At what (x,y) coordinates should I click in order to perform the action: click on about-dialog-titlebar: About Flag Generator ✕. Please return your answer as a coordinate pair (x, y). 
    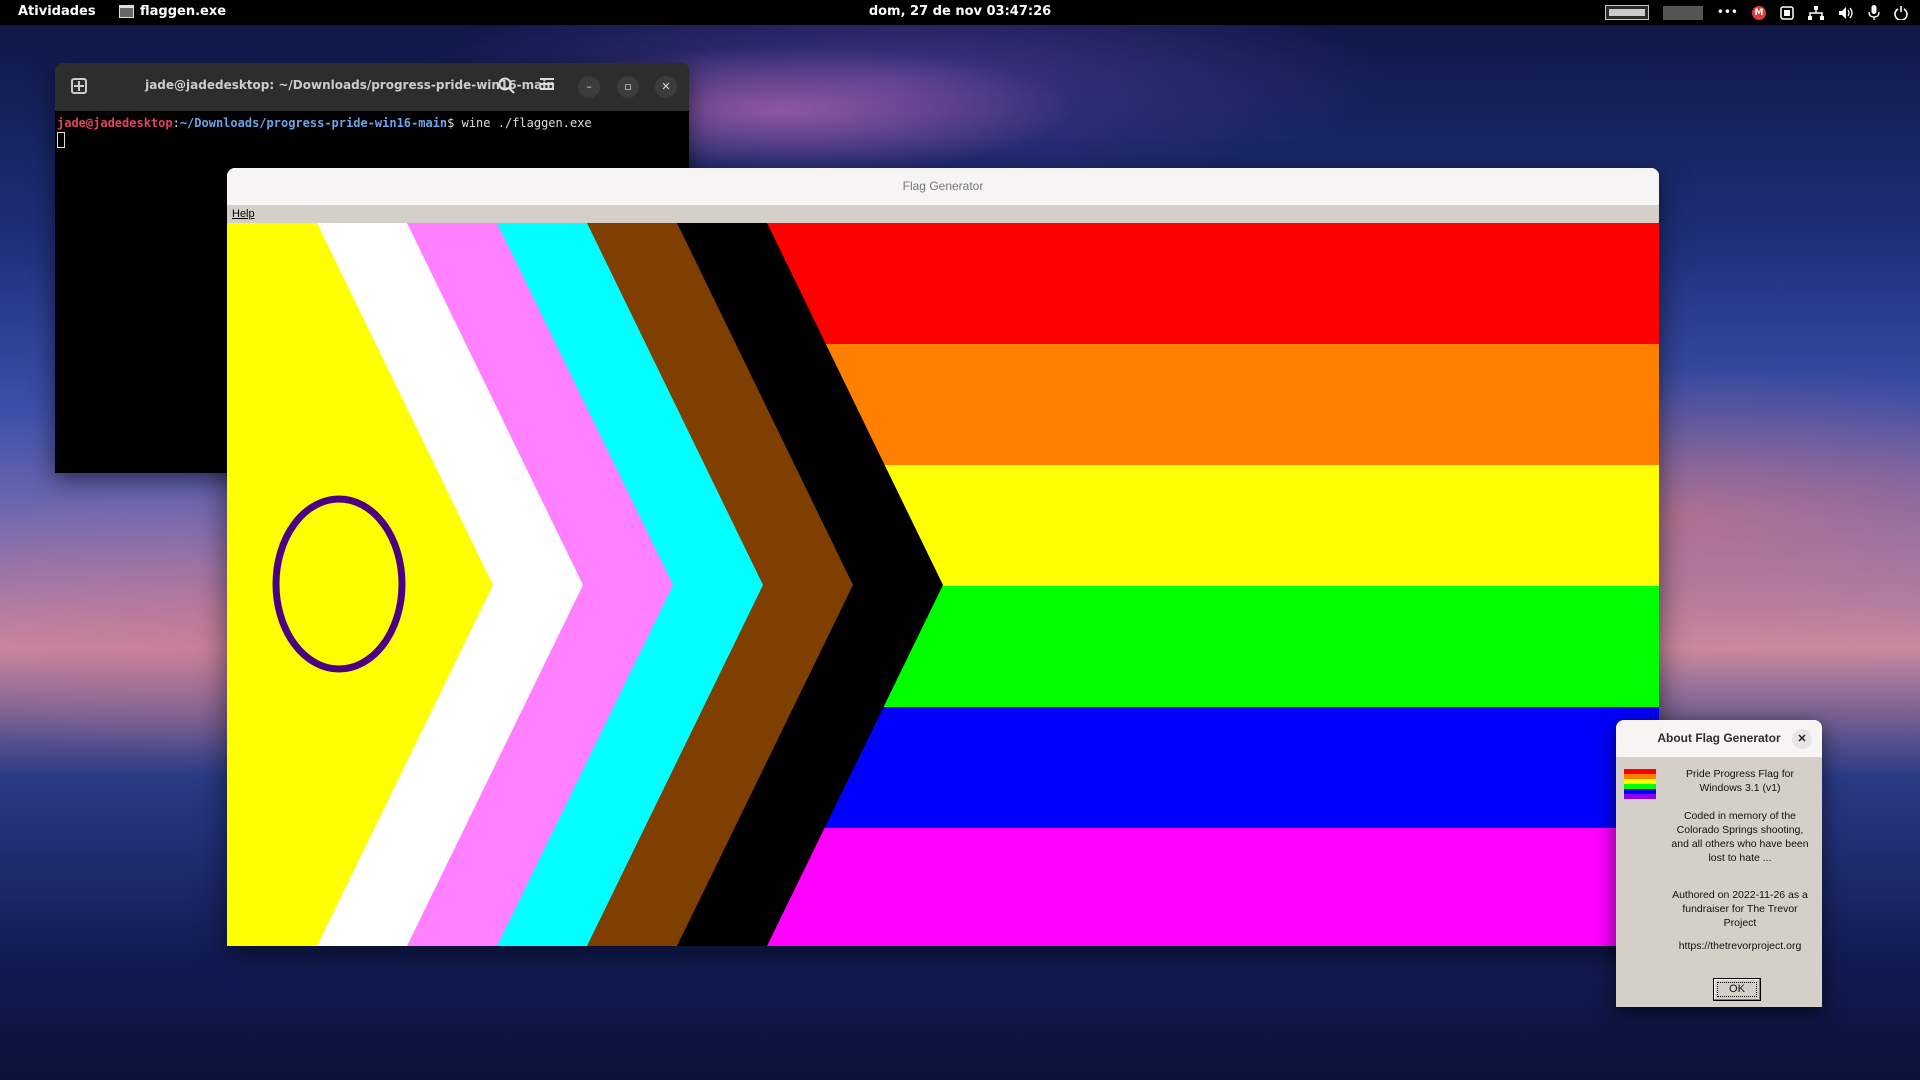
    Looking at the image, I should click on (1719, 738).